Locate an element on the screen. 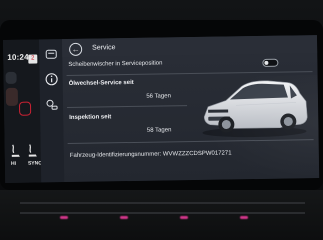  info-icon is located at coordinates (52, 79).